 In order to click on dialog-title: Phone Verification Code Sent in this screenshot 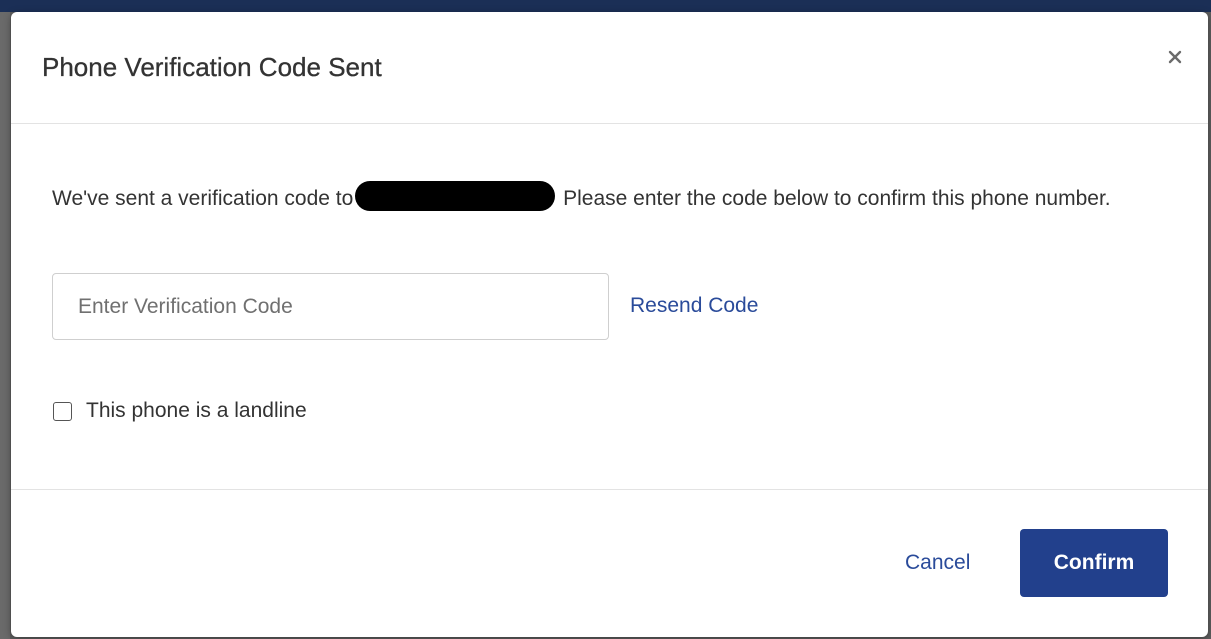, I will do `click(212, 67)`.